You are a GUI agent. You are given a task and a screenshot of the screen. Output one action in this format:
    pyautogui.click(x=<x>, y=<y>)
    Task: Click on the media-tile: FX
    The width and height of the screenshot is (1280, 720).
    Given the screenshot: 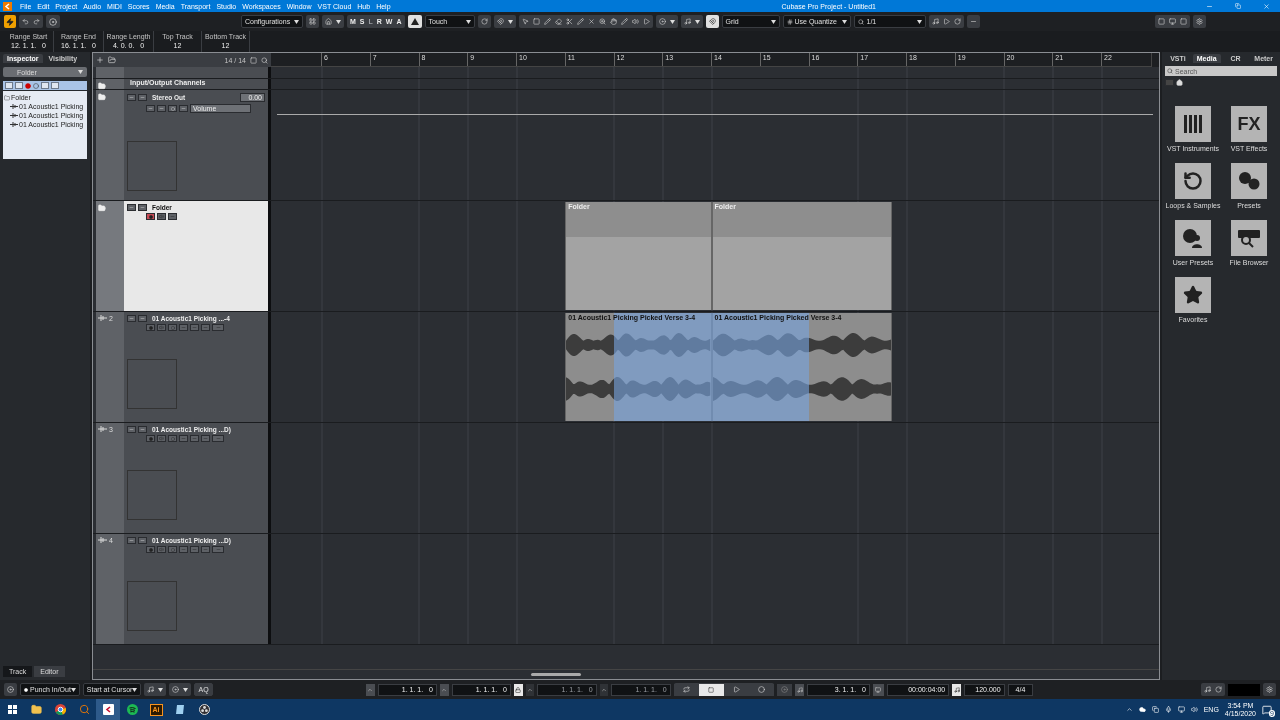 What is the action you would take?
    pyautogui.click(x=1249, y=124)
    